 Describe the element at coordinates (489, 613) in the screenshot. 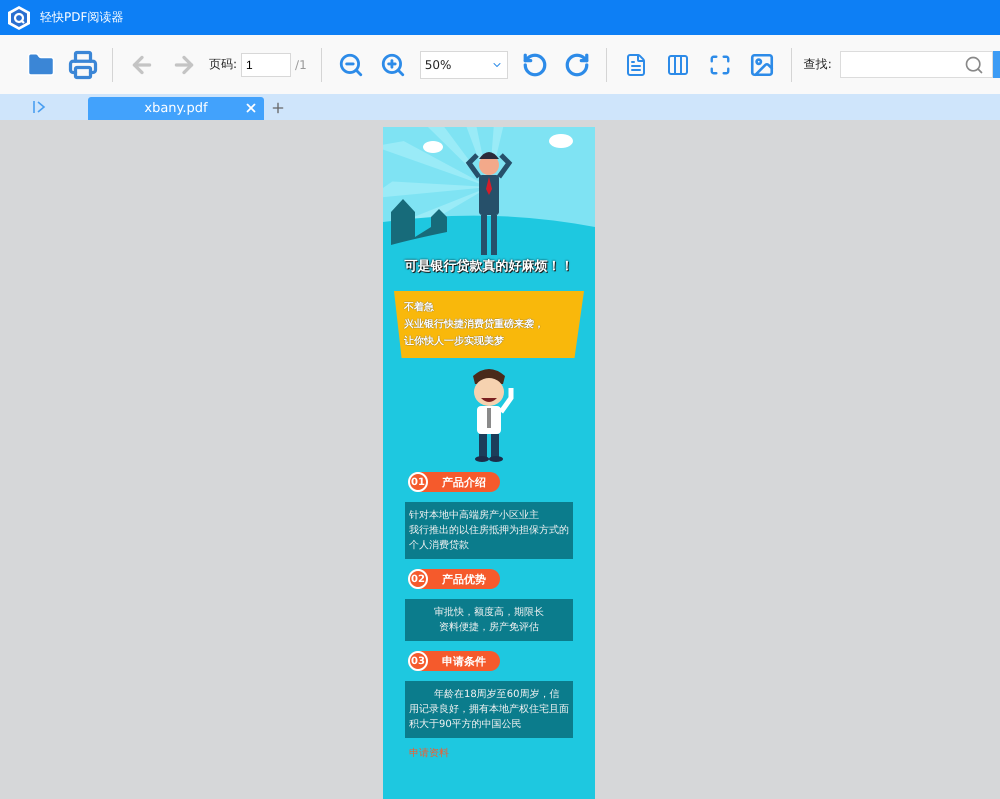

I see `section-text: 审批快，额度高，期限长` at that location.